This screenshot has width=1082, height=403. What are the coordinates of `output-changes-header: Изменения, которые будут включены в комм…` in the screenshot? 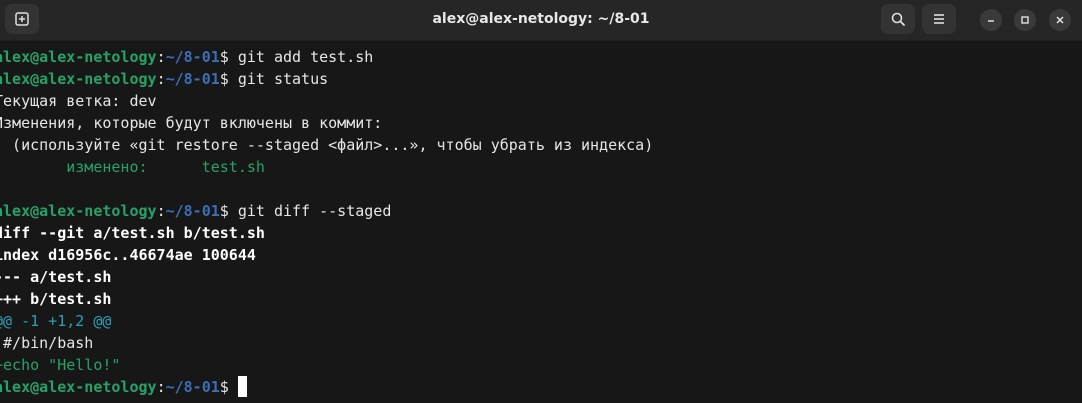 It's located at (191, 123).